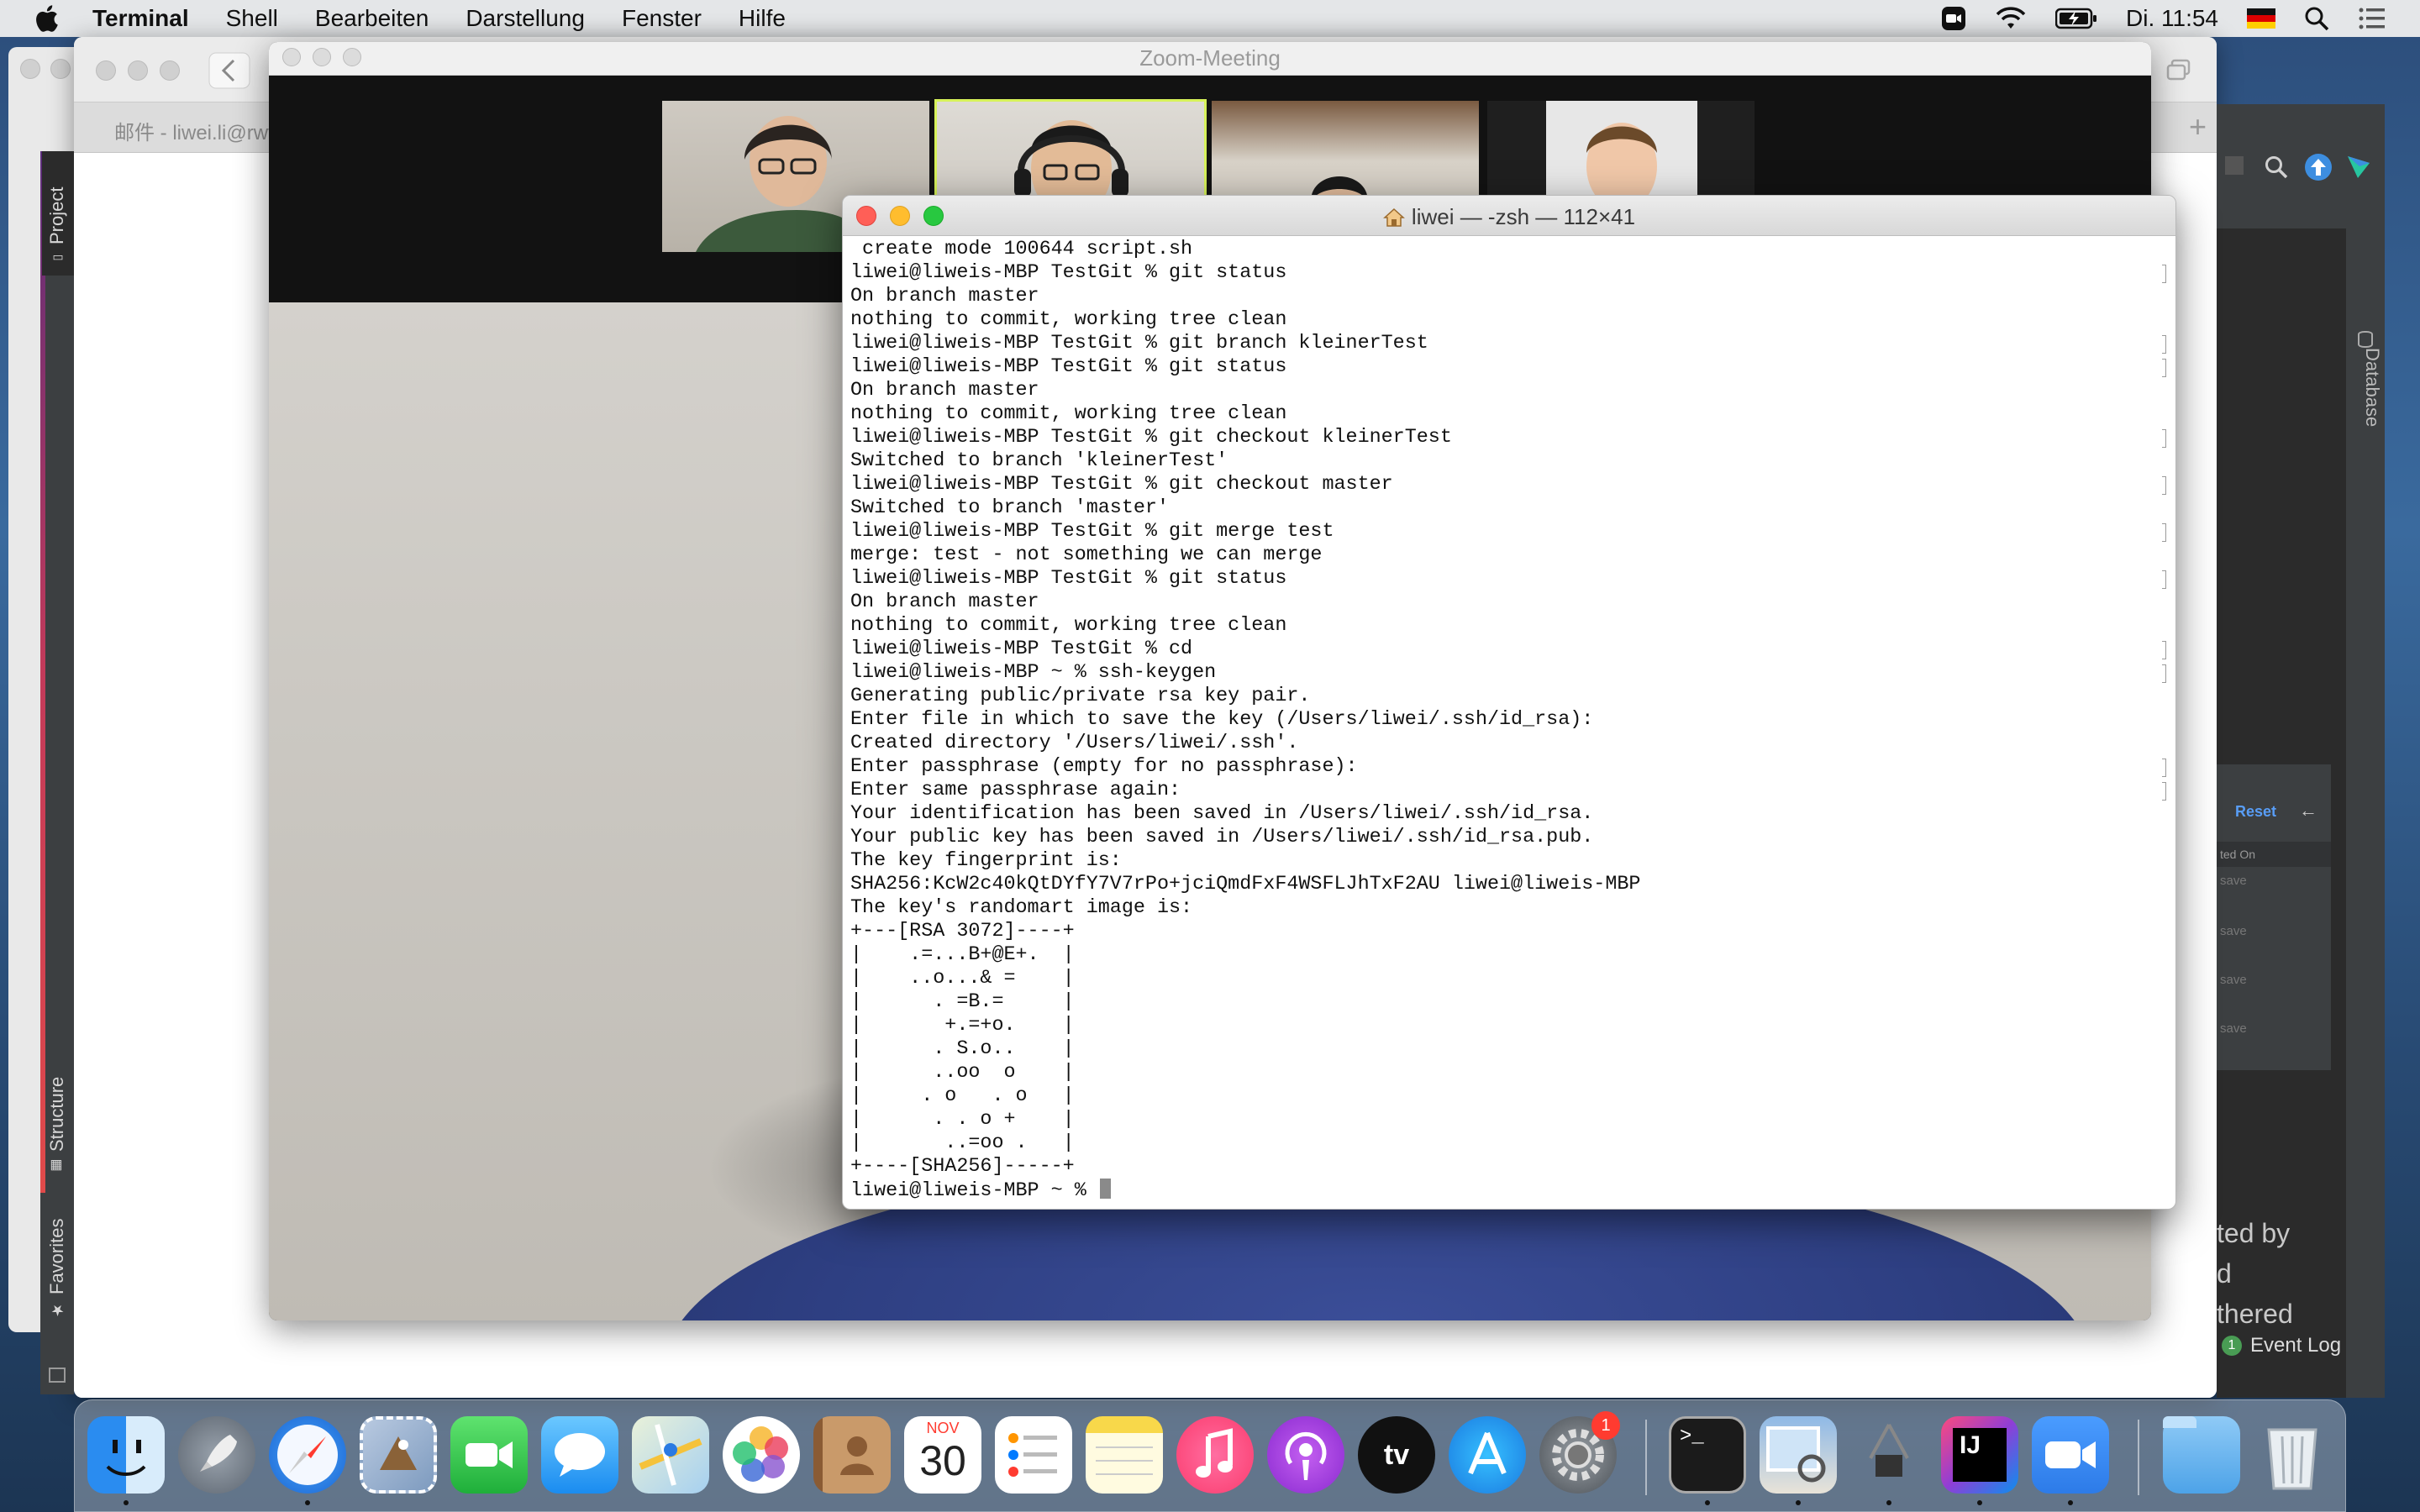 The width and height of the screenshot is (2420, 1512). What do you see at coordinates (57, 772) in the screenshot?
I see `intellij-left-tool-stripe: ▭ Project ▦ Structure ★ Favorites` at bounding box center [57, 772].